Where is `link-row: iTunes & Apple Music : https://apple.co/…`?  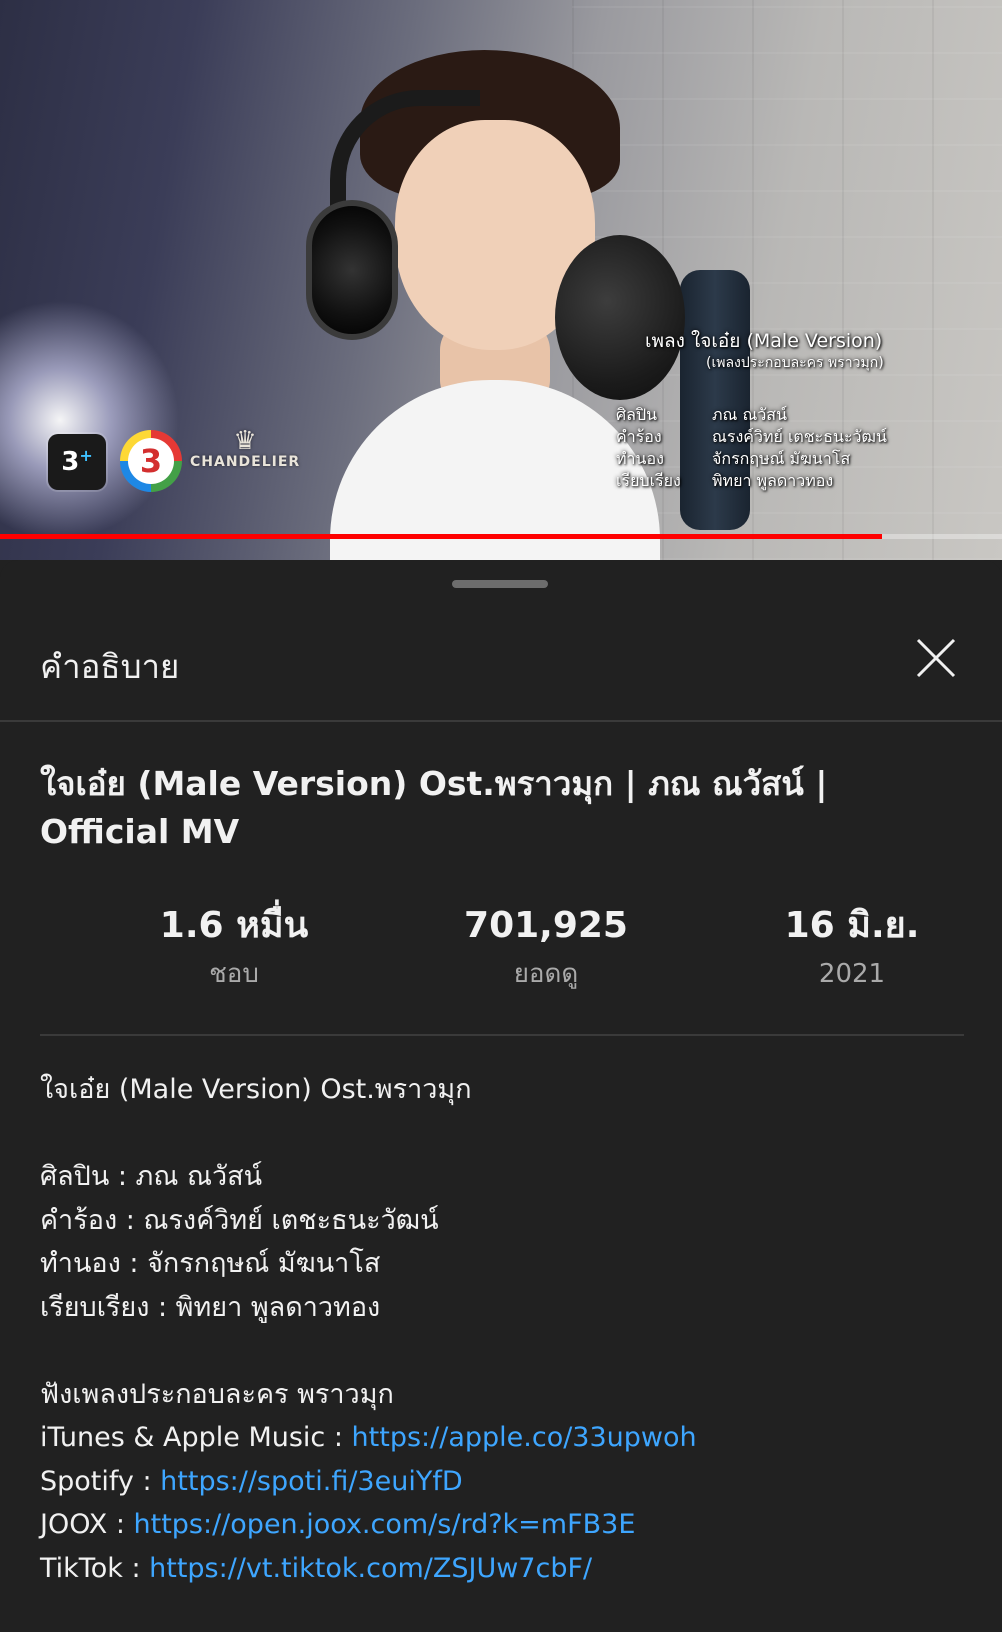
link-row: iTunes & Apple Music : https://apple.co/… is located at coordinates (500, 1438).